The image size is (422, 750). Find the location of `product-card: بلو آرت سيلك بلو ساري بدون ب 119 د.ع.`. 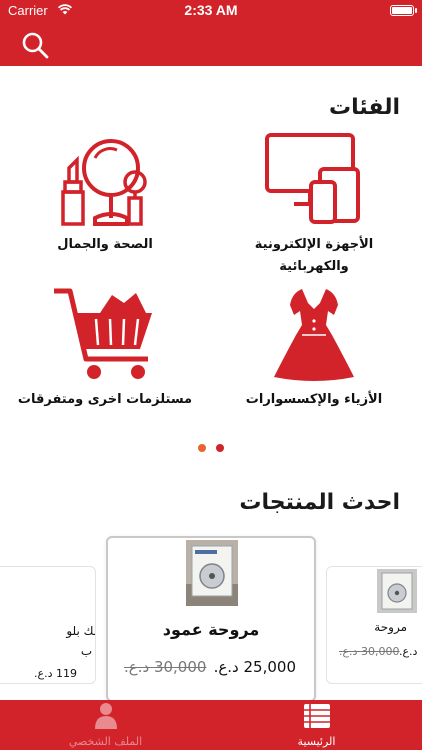

product-card: بلو آرت سيلك بلو ساري بدون ب 119 د.ع. is located at coordinates (48, 625).